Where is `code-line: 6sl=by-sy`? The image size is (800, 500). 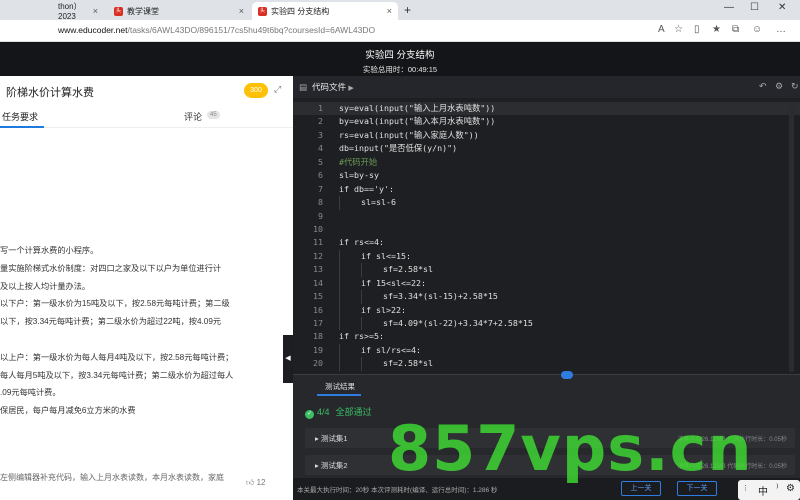
code-line: 6sl=by-sy is located at coordinates (546, 175).